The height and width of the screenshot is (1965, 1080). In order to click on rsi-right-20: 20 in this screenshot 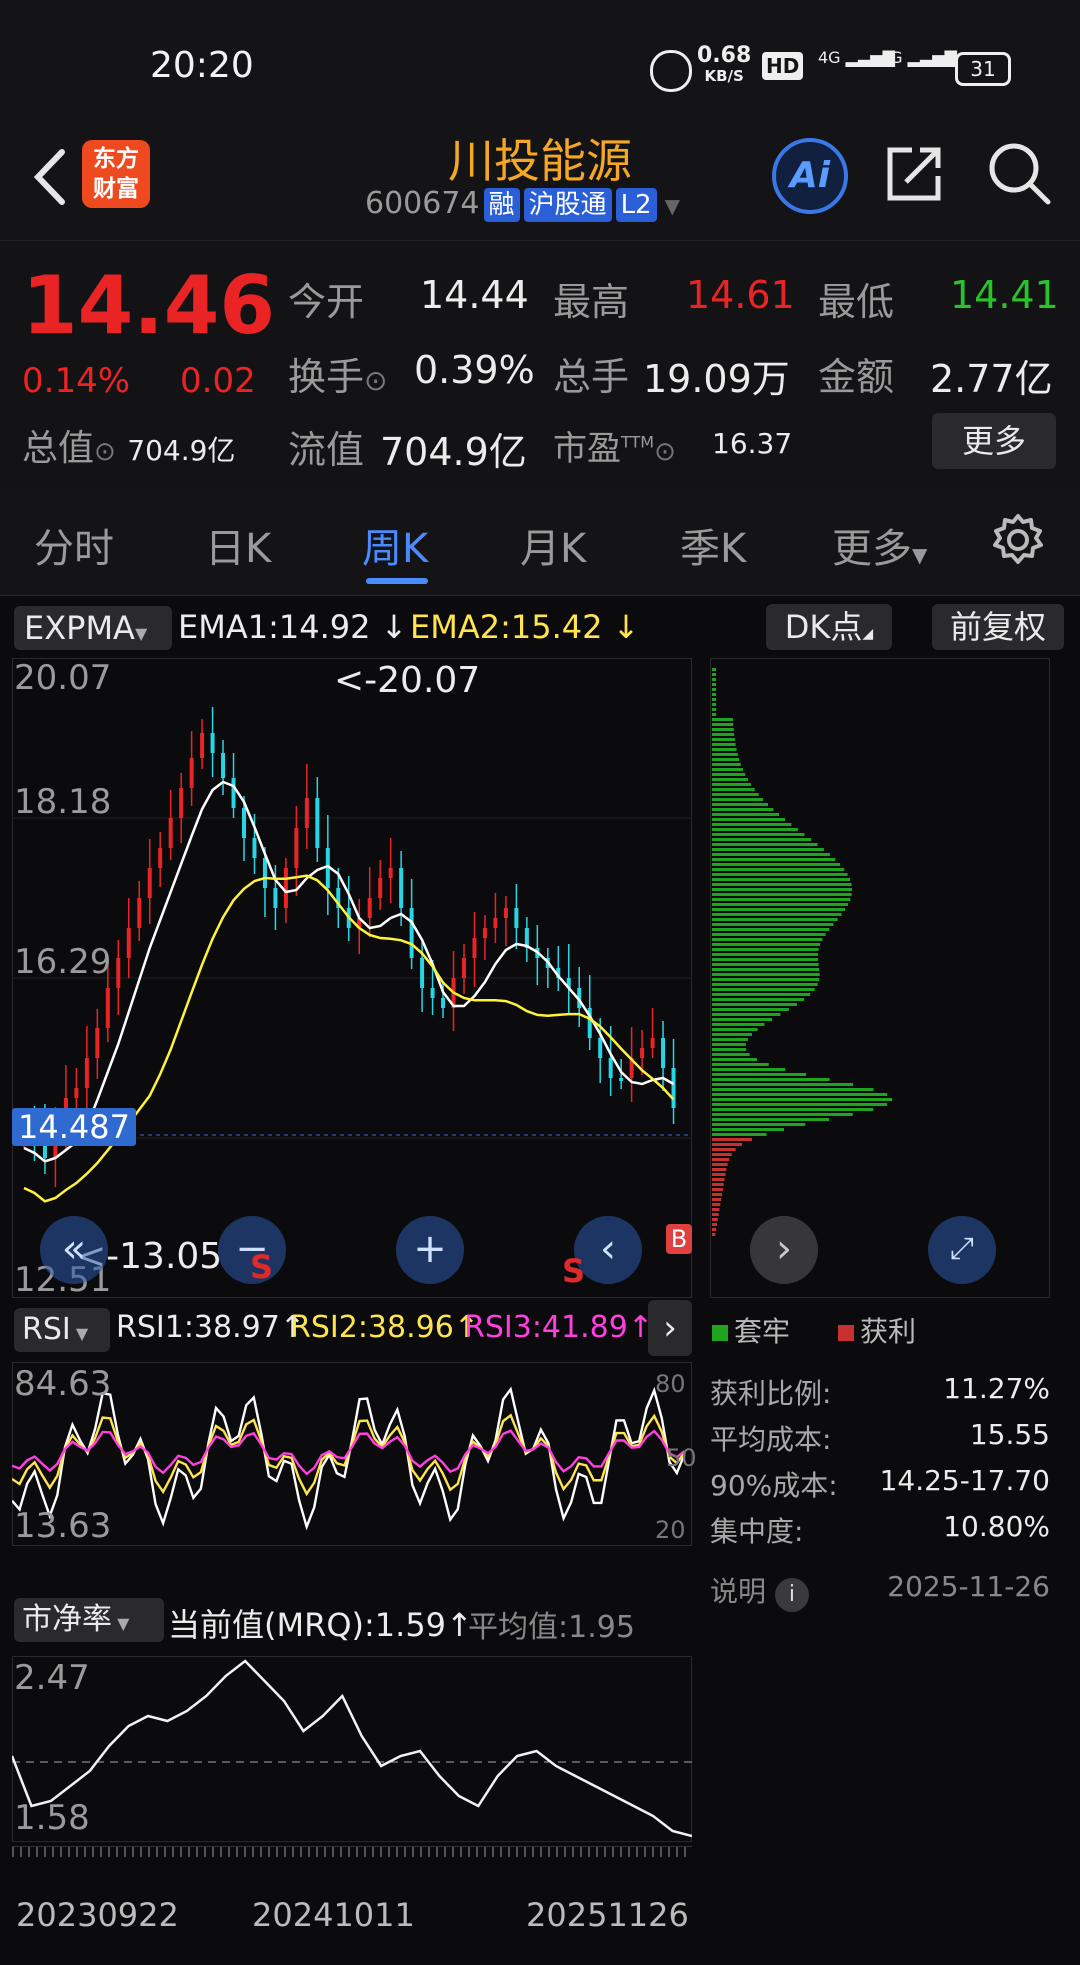, I will do `click(670, 1530)`.